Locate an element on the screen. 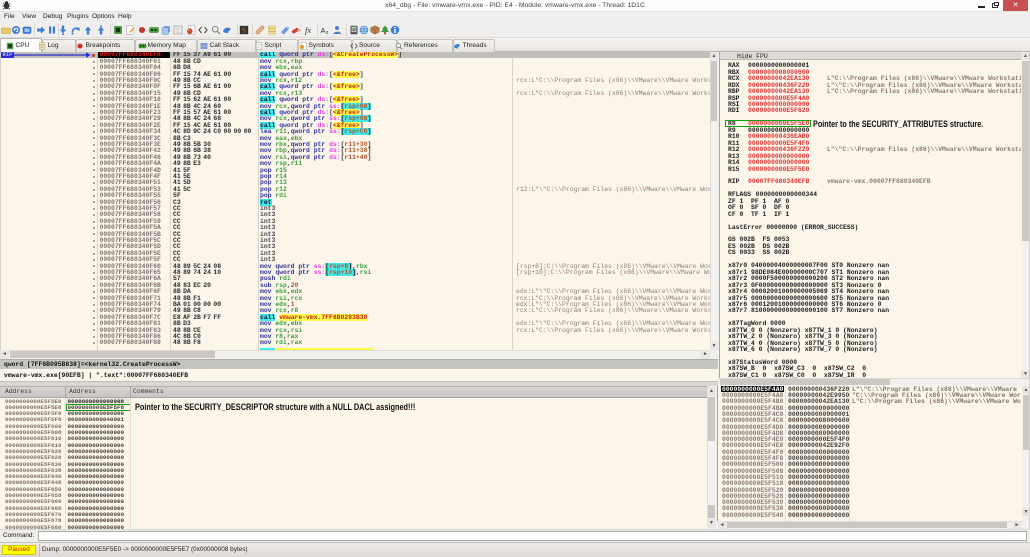  svg-text: z is located at coordinates (327, 32).